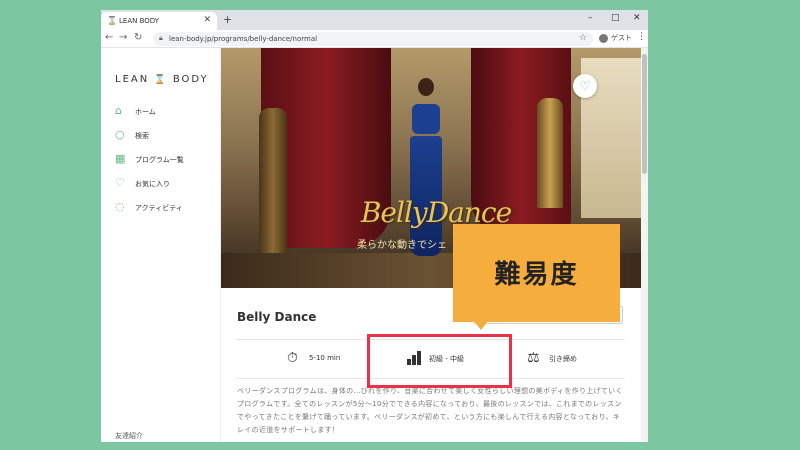  I want to click on grid-icon: ▦, so click(120, 158).